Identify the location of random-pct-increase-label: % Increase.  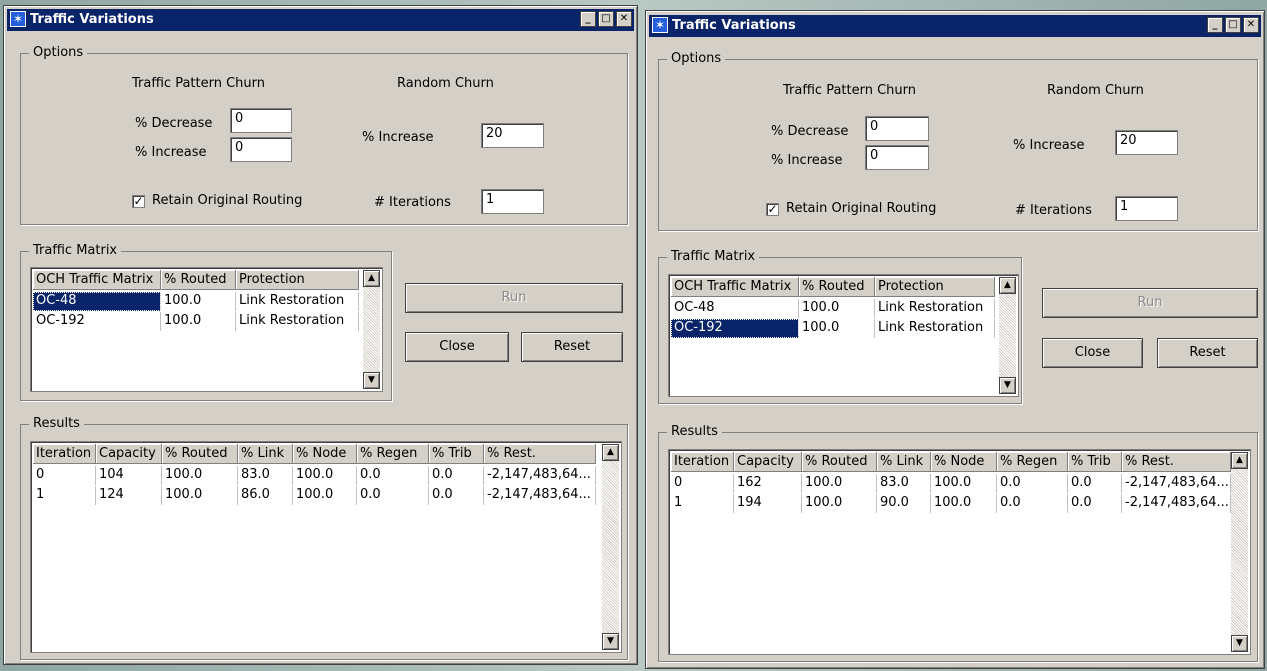
(1049, 145).